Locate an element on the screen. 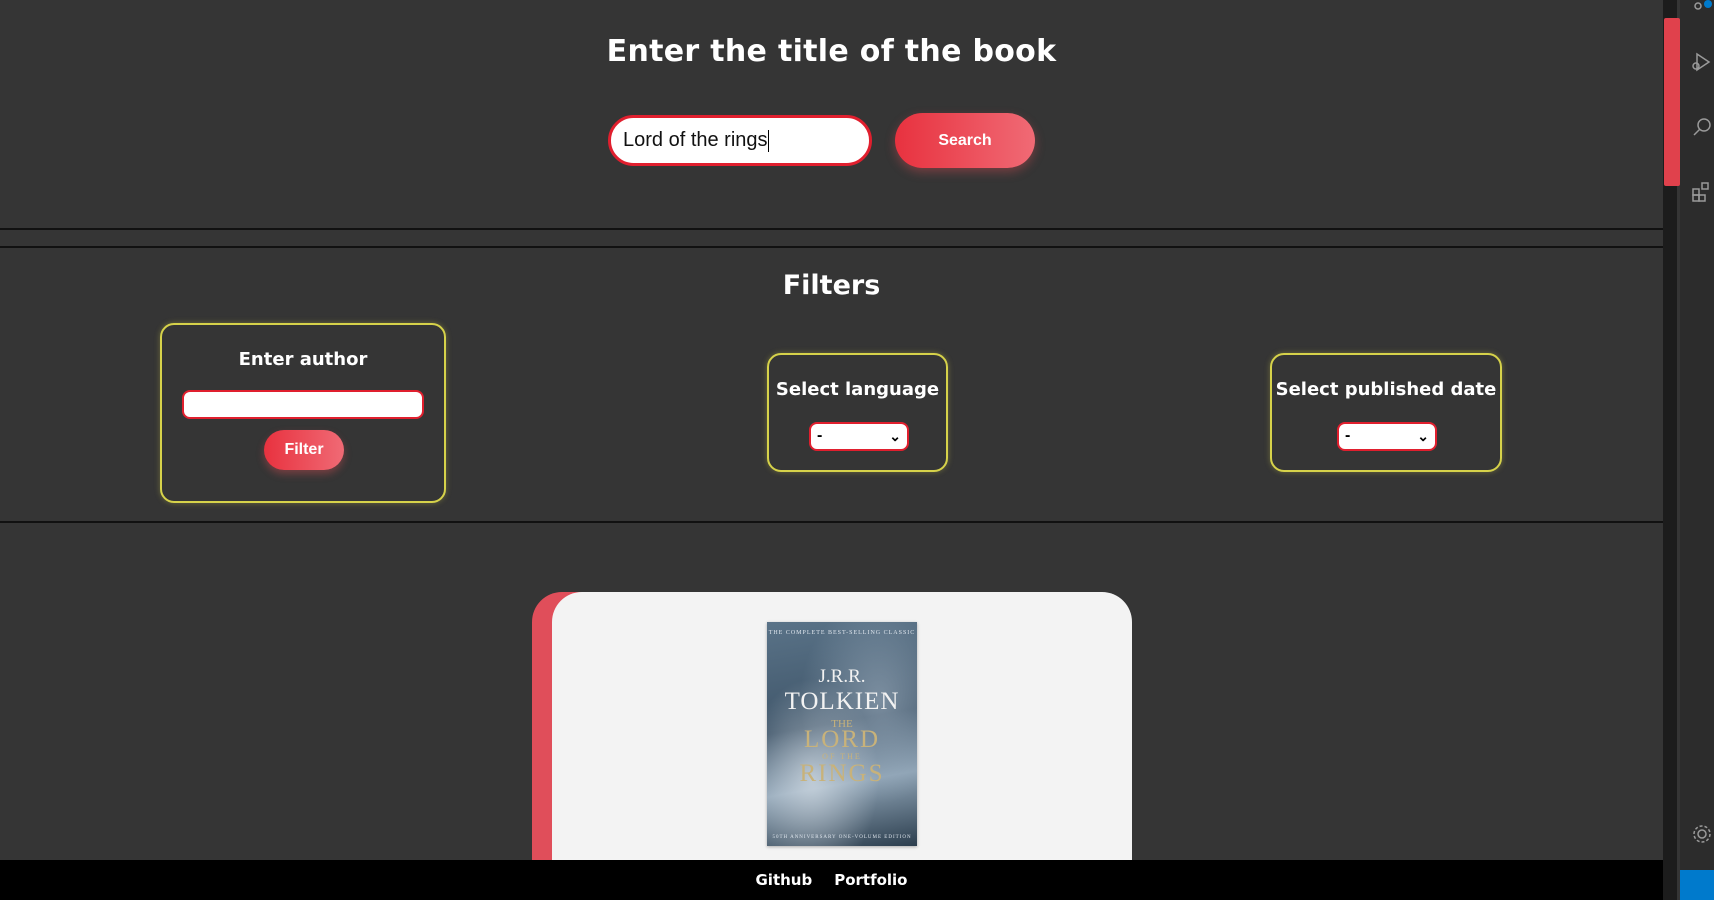 Image resolution: width=1714 pixels, height=900 pixels. language-select-value: - is located at coordinates (820, 435).